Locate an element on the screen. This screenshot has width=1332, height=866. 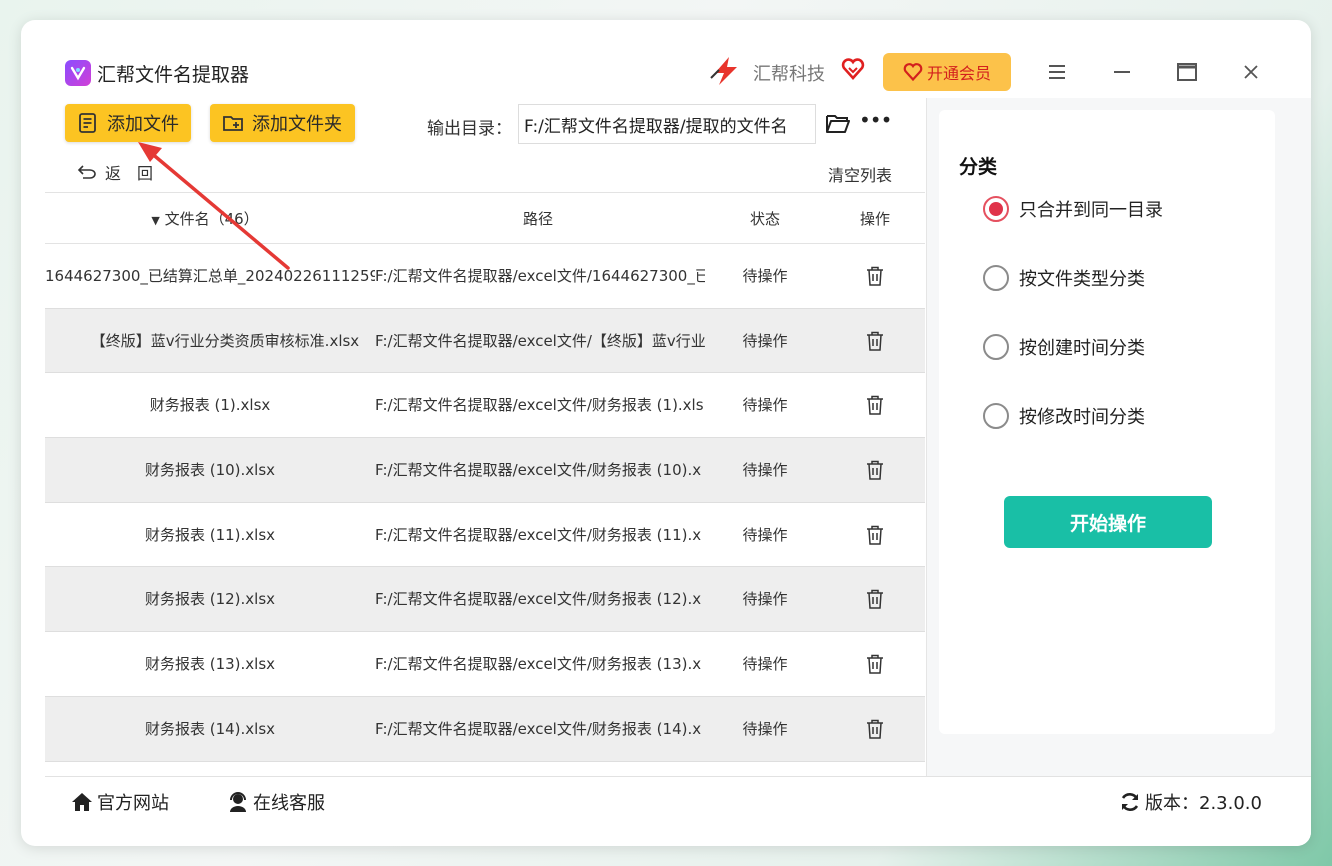
folder-add-icon is located at coordinates (233, 123).